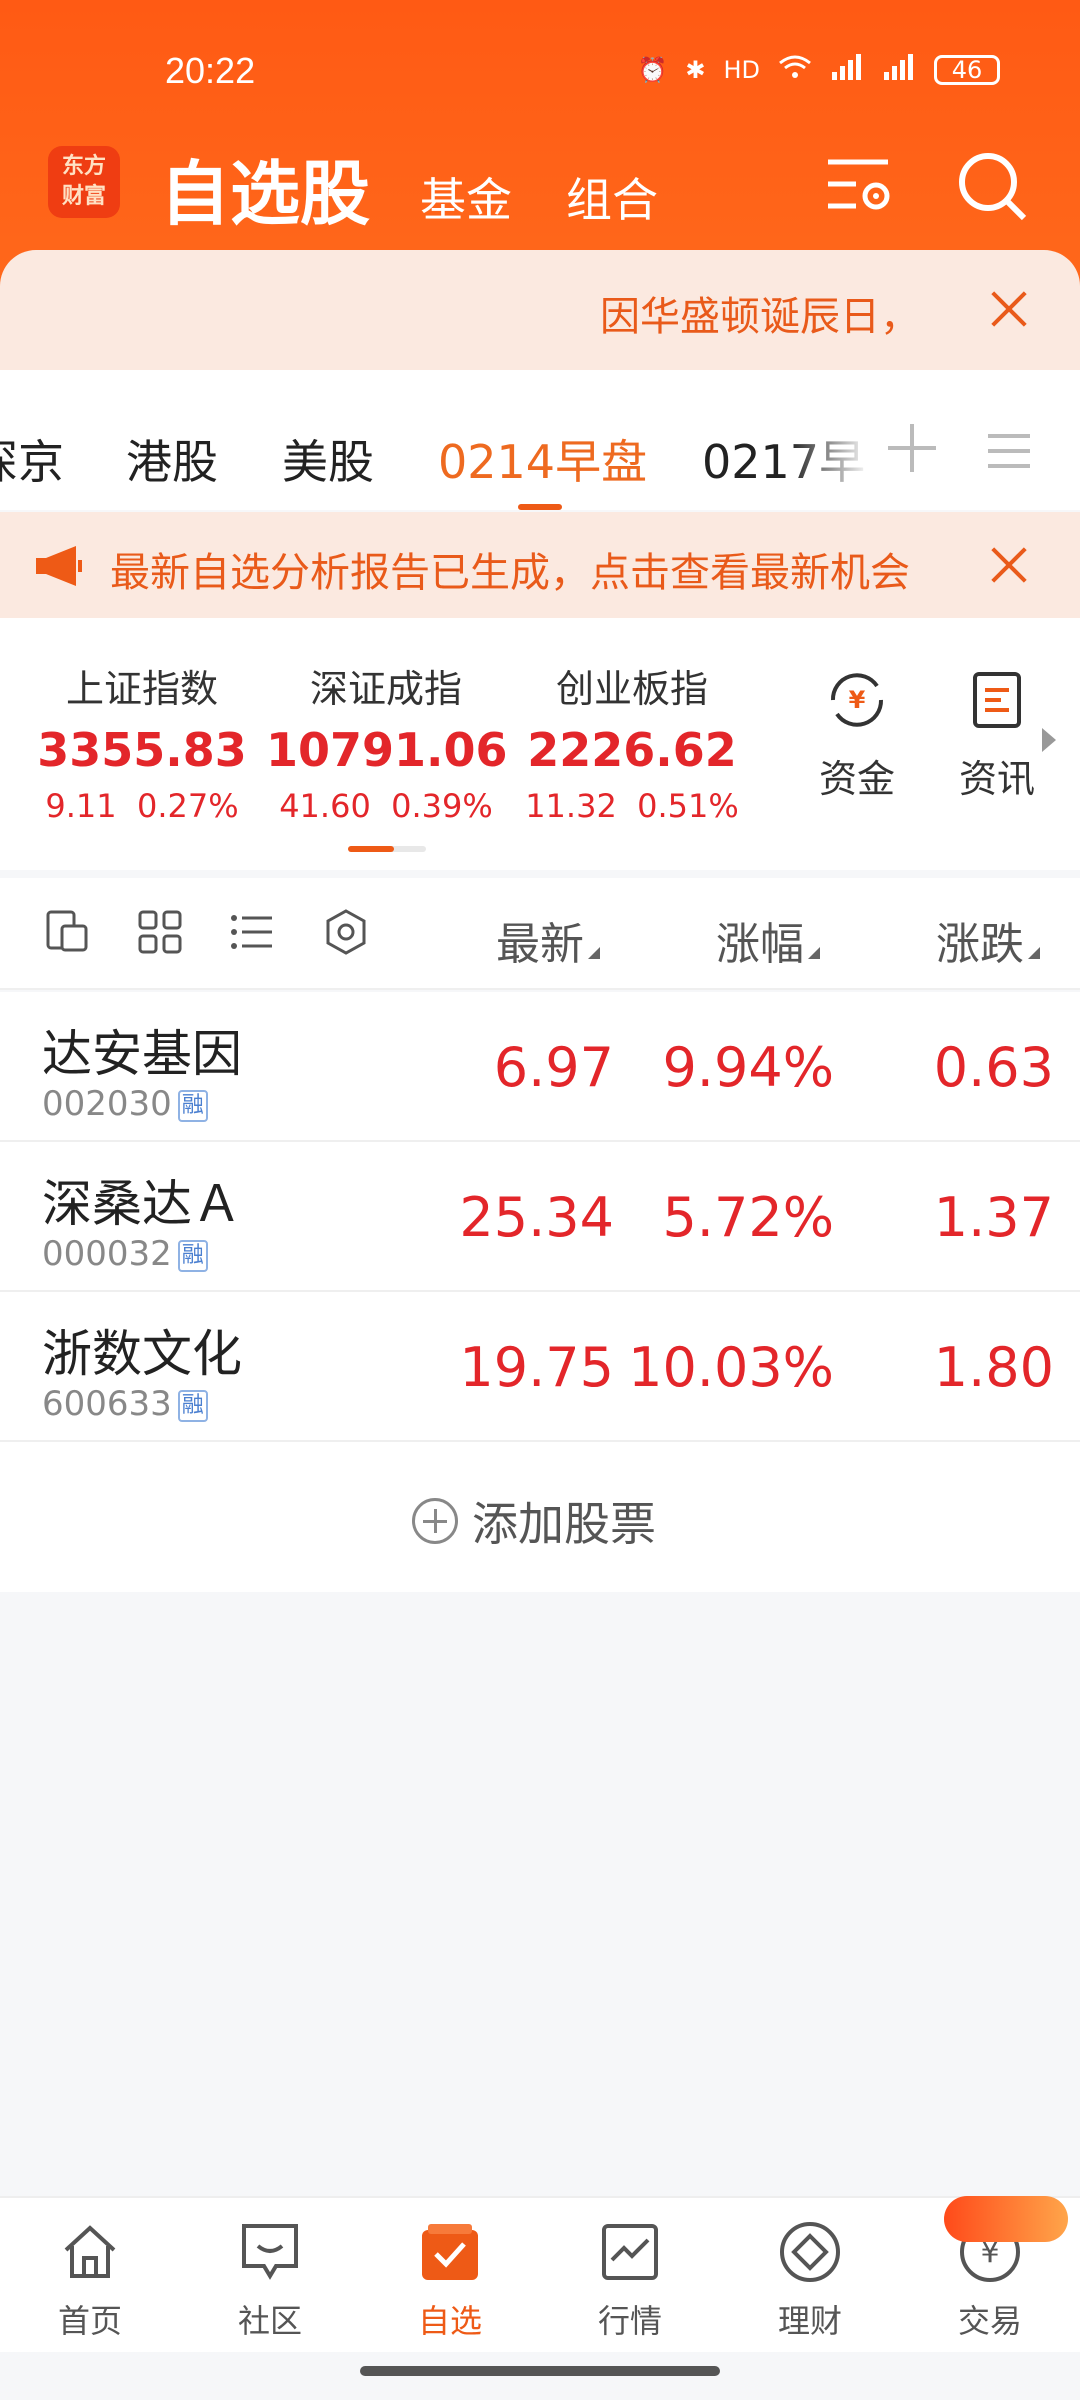  I want to click on tab-fade, so click(830, 450).